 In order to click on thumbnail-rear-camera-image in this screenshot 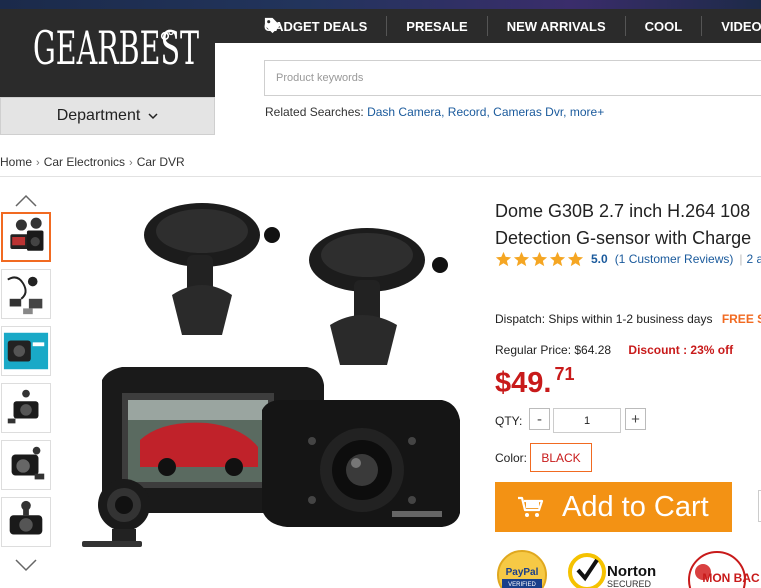, I will do `click(23, 406)`.